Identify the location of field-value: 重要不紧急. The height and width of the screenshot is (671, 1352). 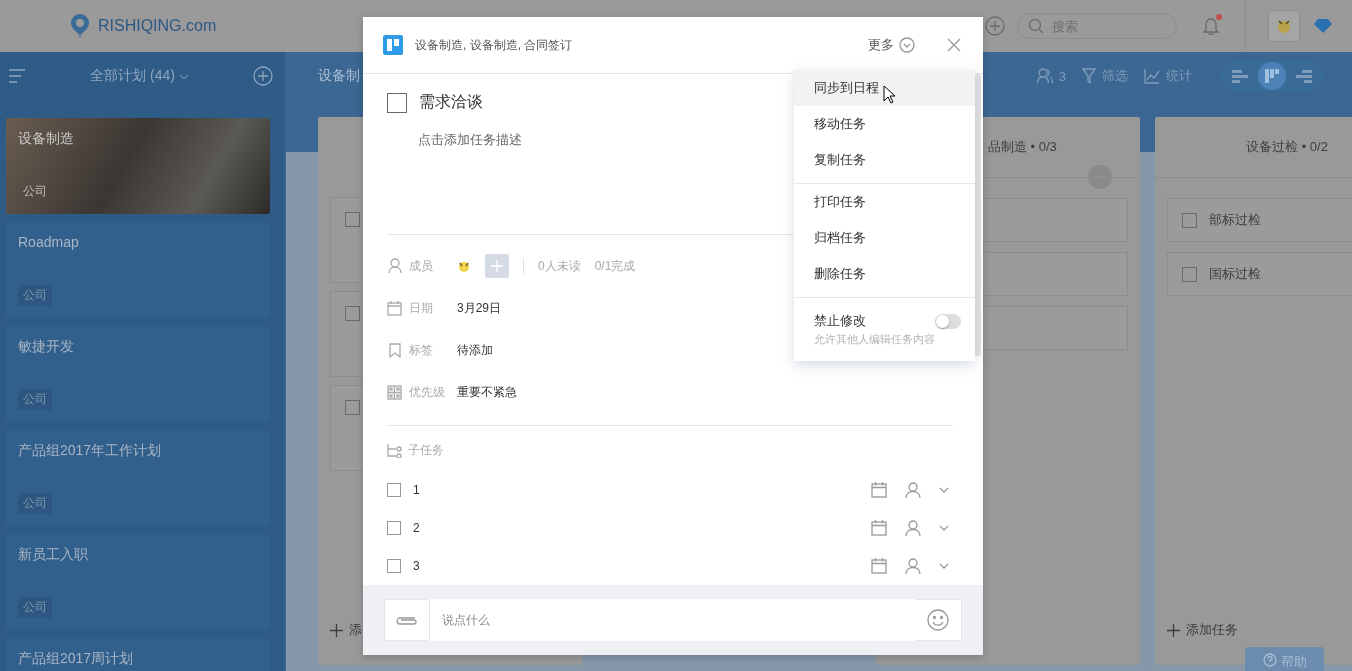
(487, 392).